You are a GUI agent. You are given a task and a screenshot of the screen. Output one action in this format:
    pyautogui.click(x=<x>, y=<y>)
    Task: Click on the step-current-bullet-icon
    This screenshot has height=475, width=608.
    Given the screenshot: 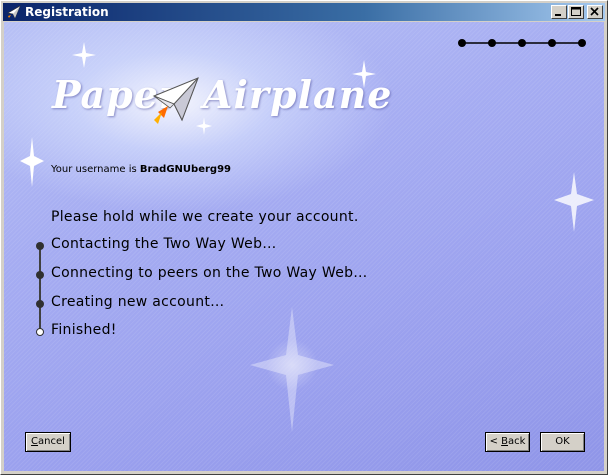 What is the action you would take?
    pyautogui.click(x=40, y=332)
    